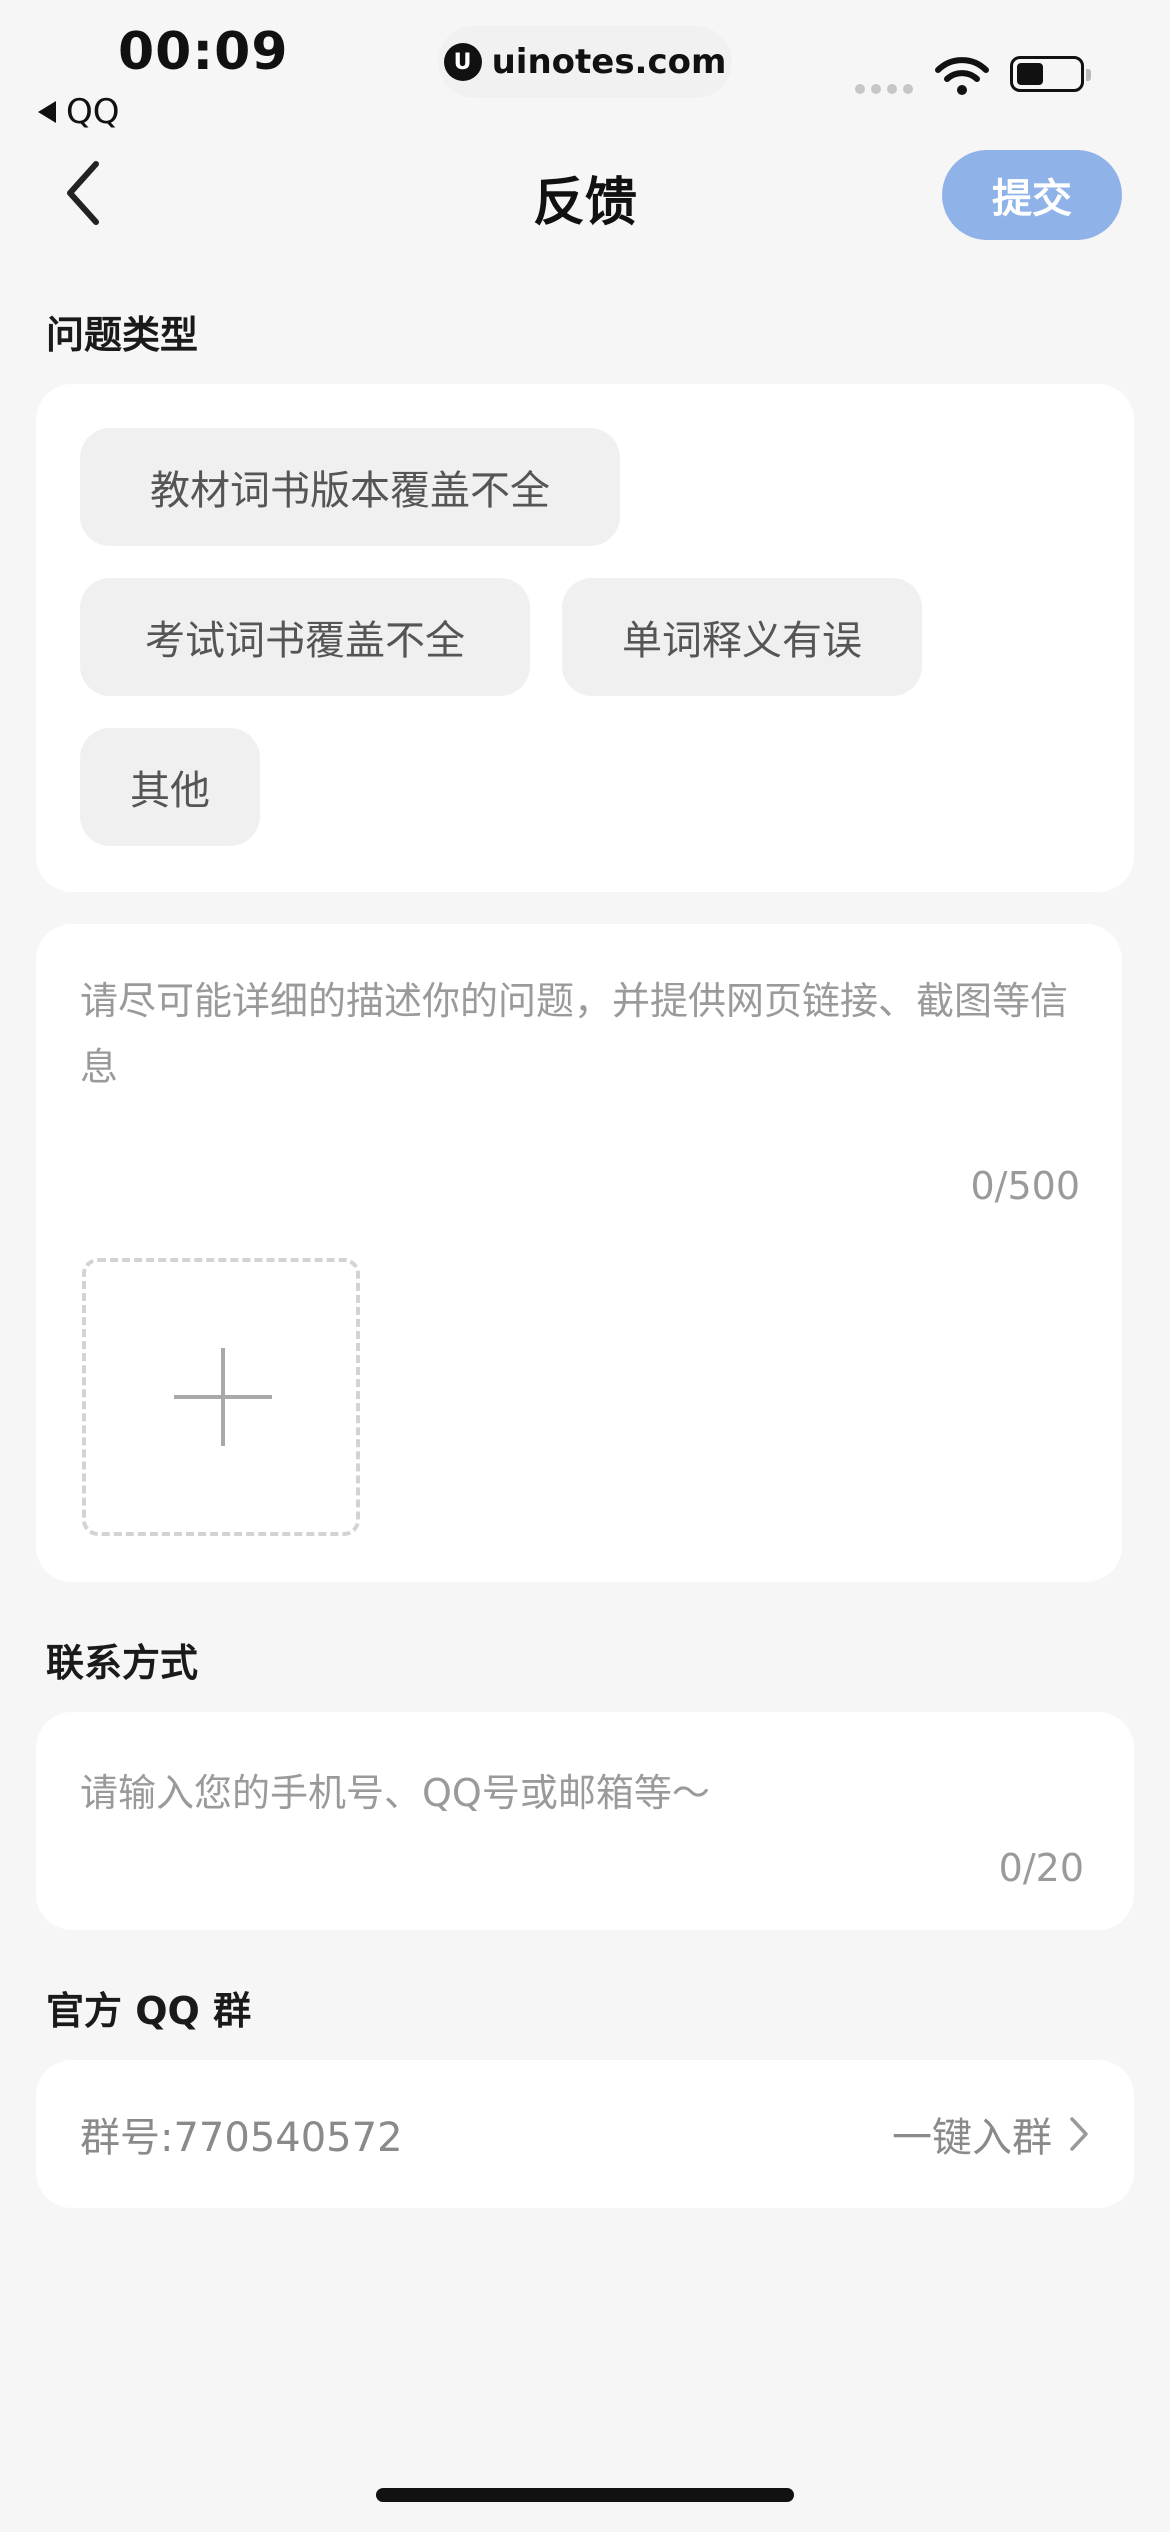  I want to click on qq-group-label: 官方 QQ 群, so click(149, 2011).